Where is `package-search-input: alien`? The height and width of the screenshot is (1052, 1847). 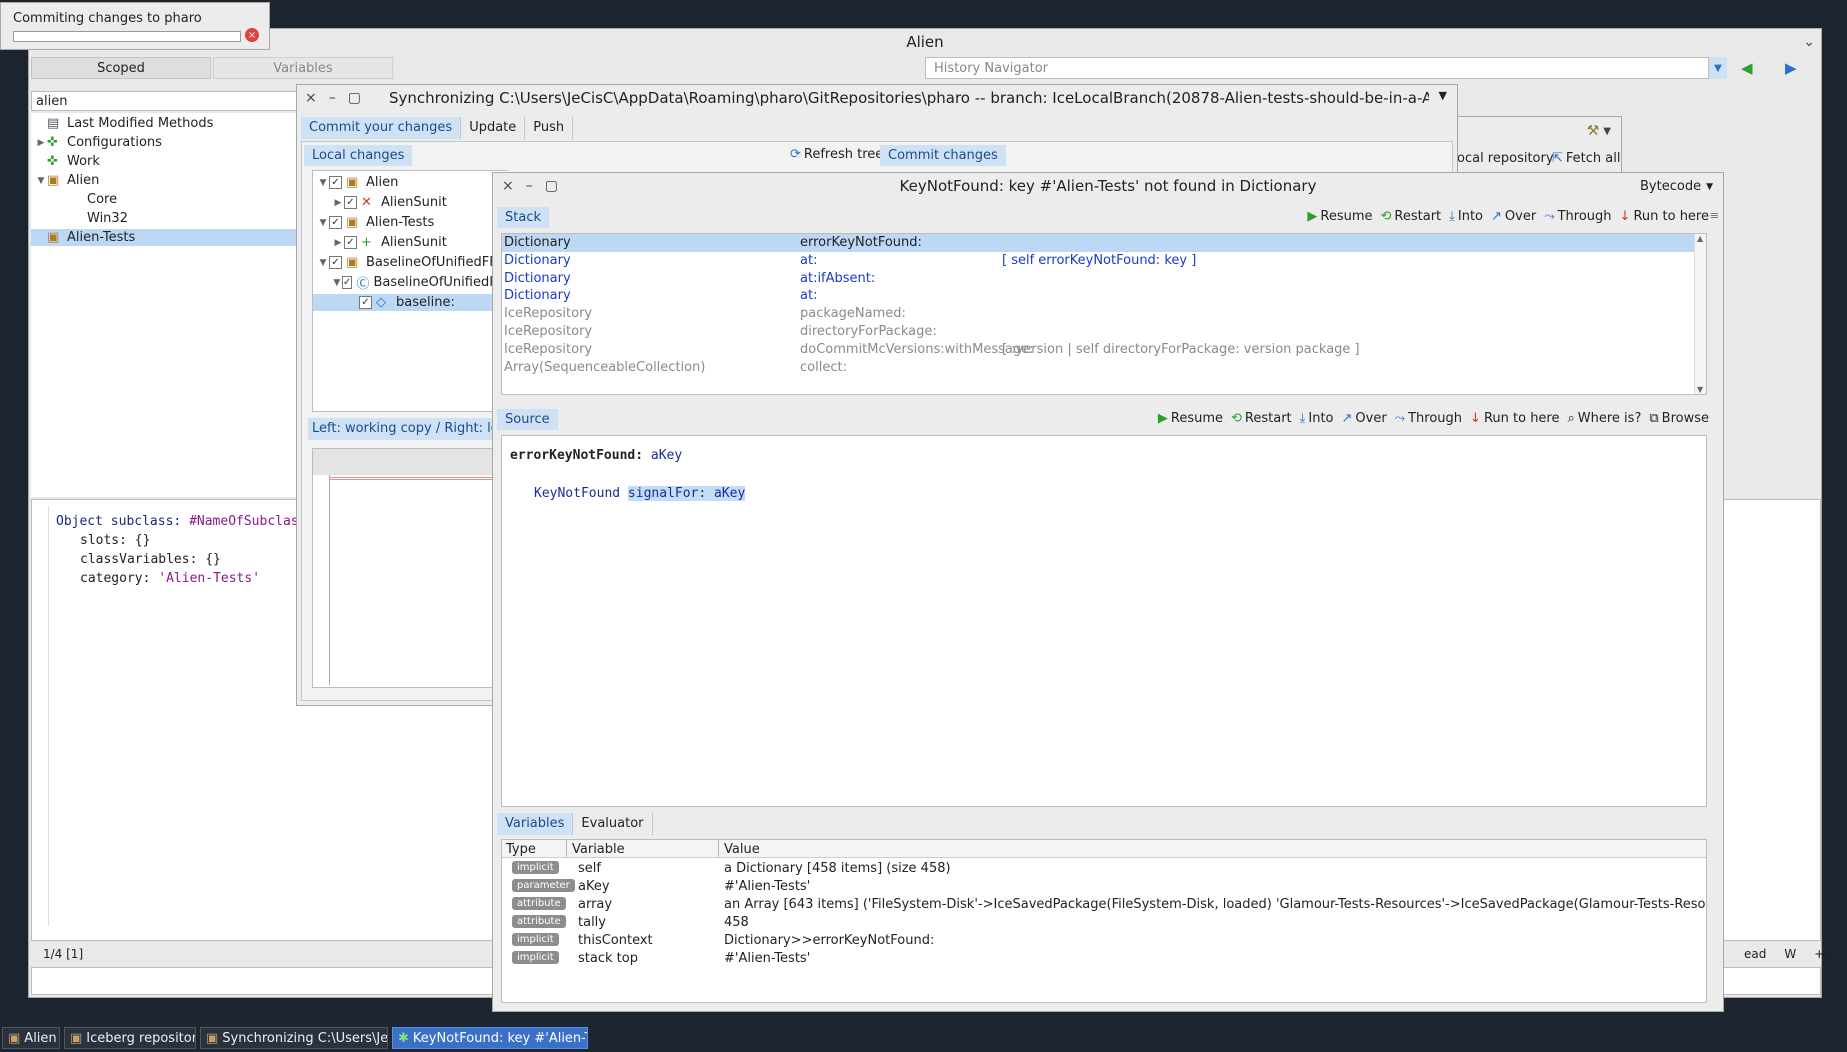 package-search-input: alien is located at coordinates (166, 101).